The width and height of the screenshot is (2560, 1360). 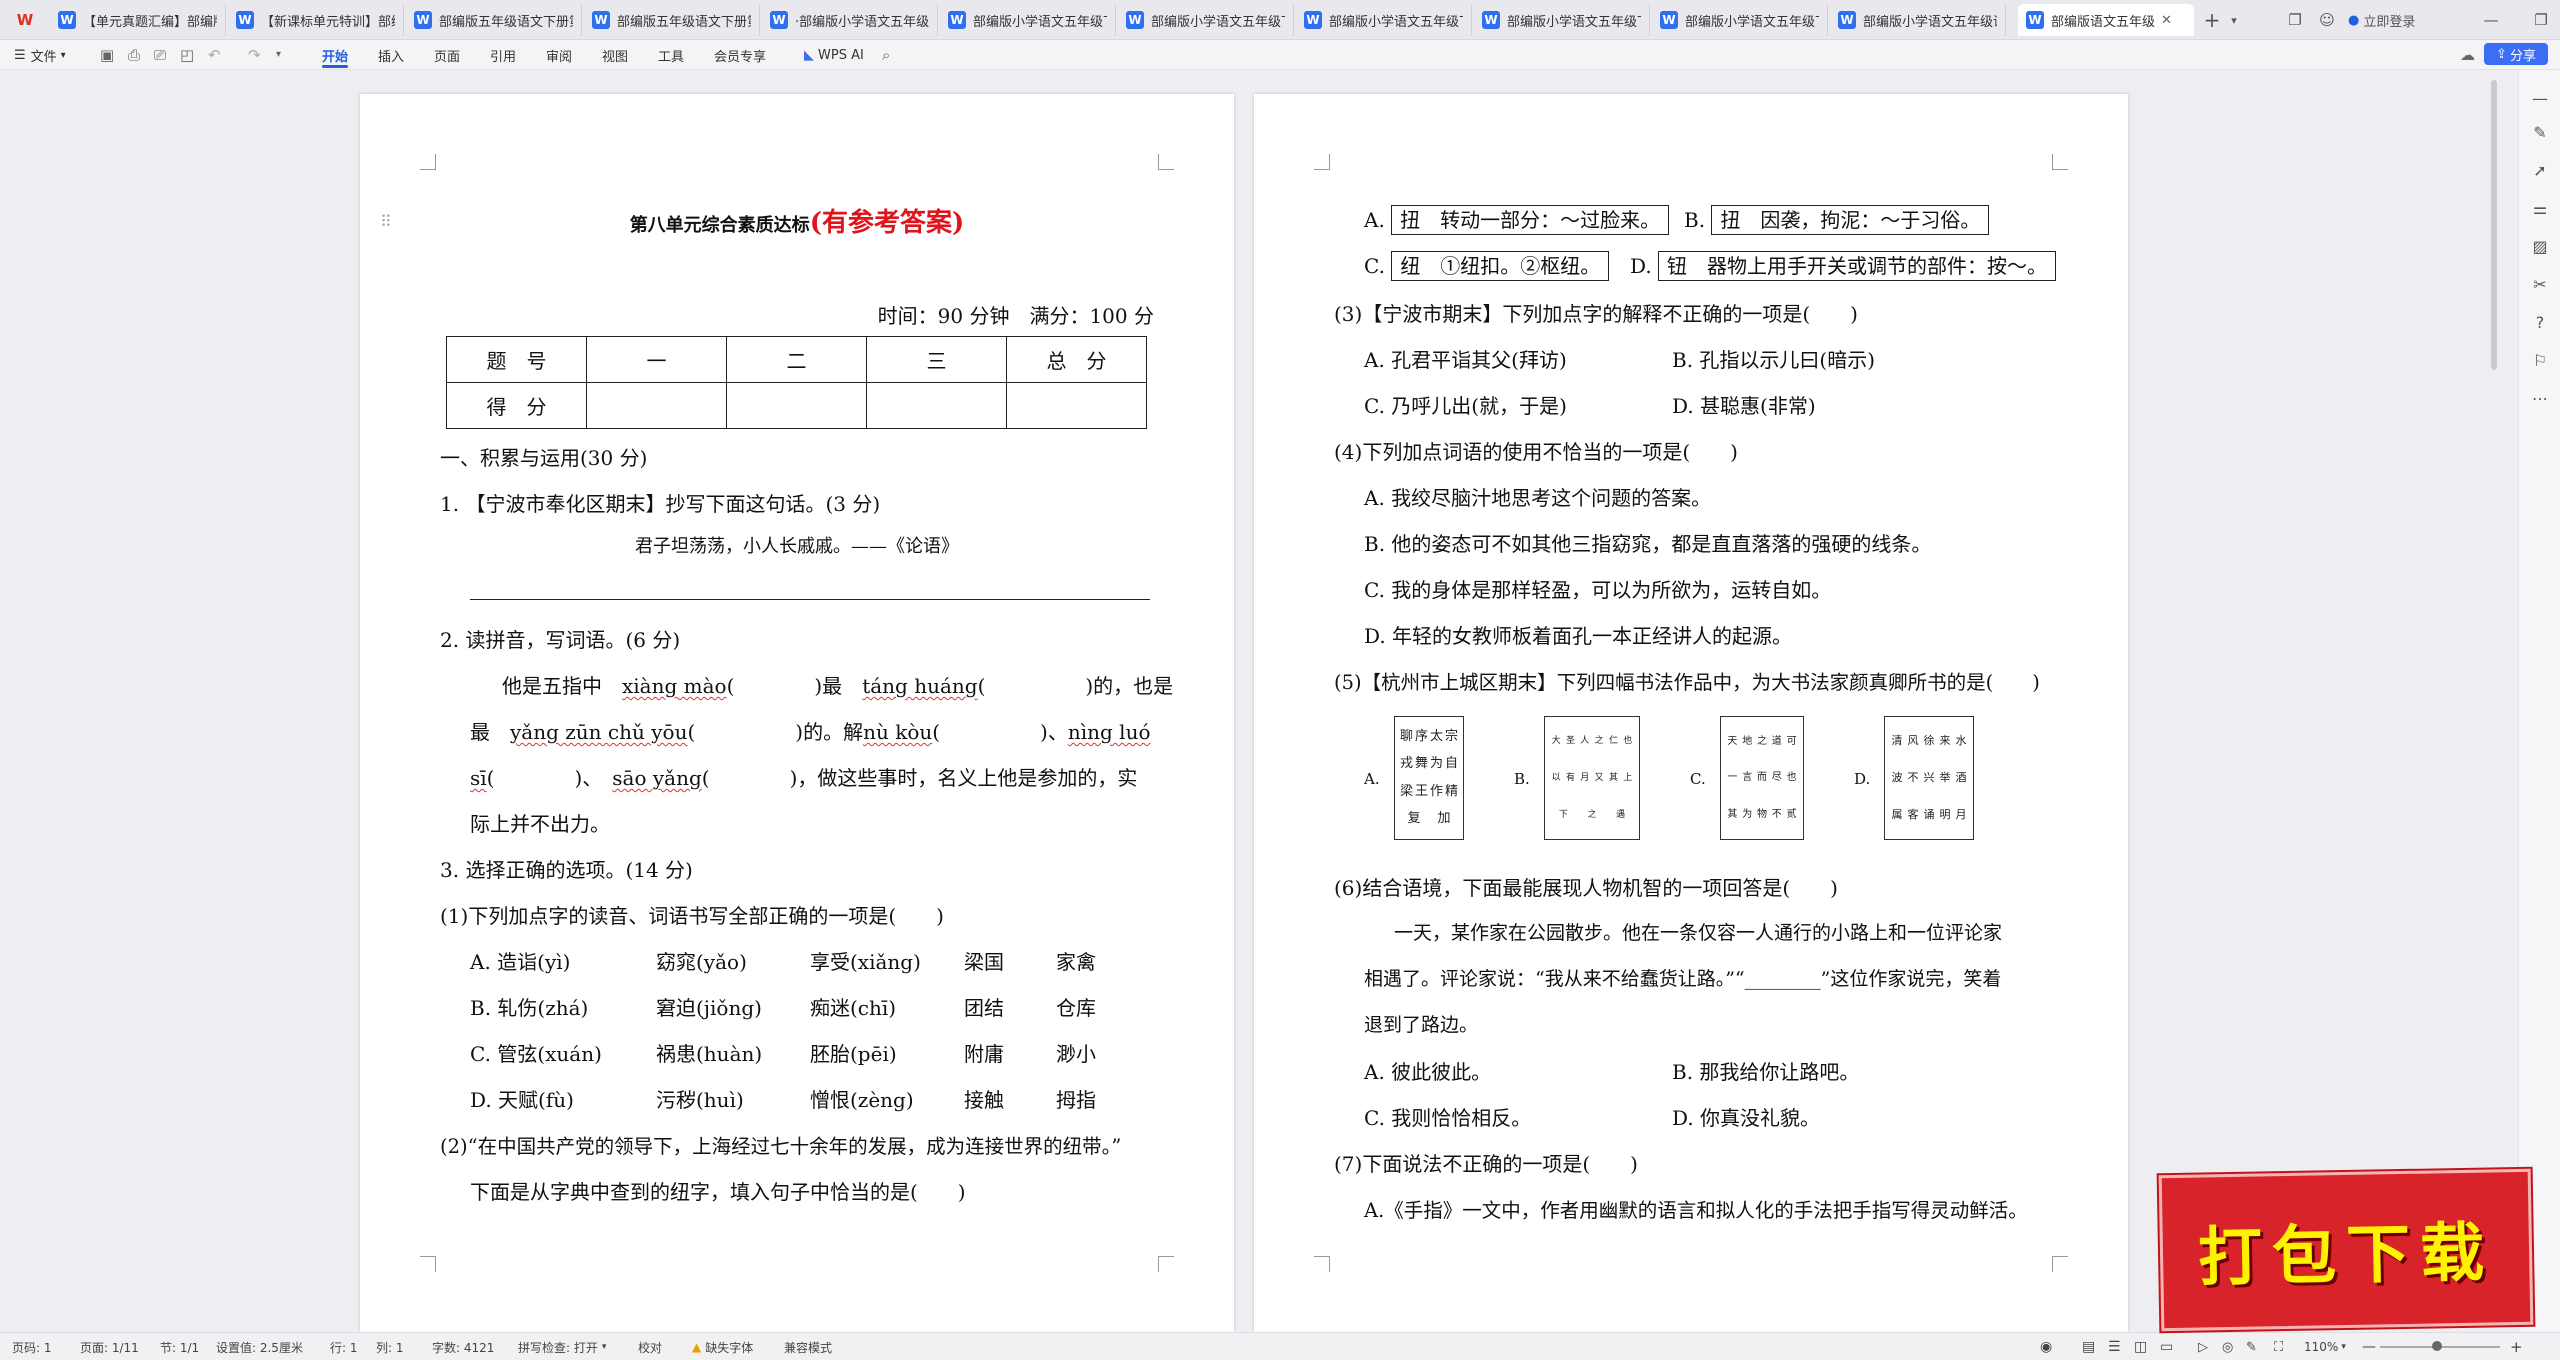 What do you see at coordinates (2540, 98) in the screenshot?
I see `collapse-icon: —` at bounding box center [2540, 98].